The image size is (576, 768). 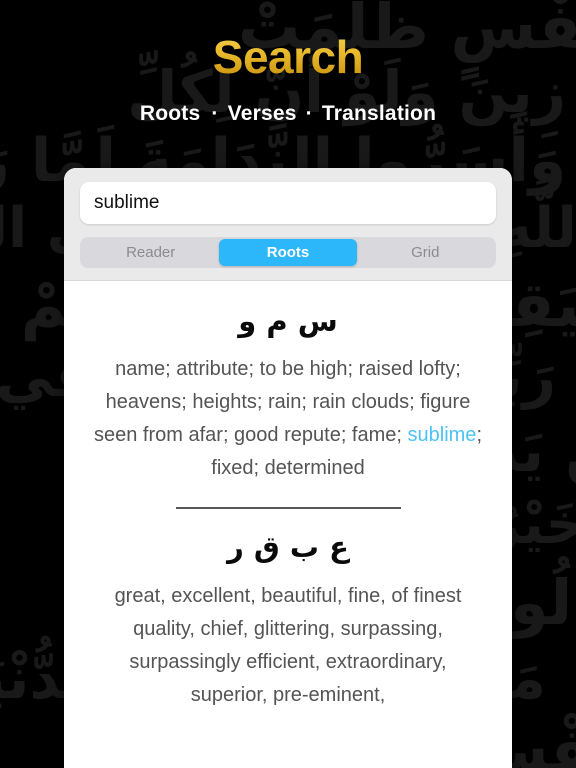 I want to click on background-calligraphy-line: نَفْسٍ ظَلَمَتْ, so click(x=406, y=31).